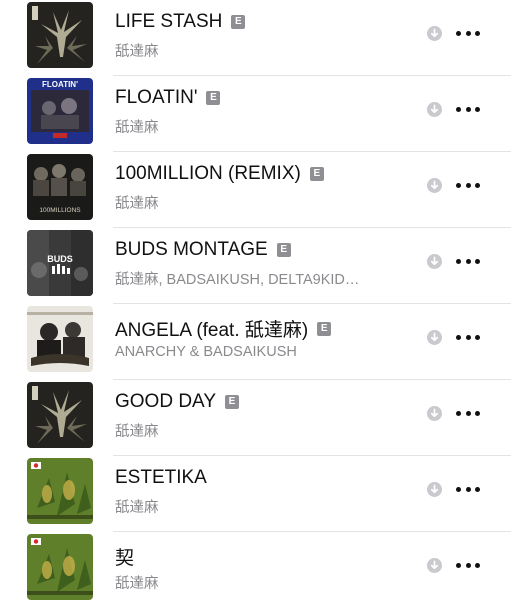 This screenshot has width=511, height=608. I want to click on song-title-text: 契, so click(125, 558).